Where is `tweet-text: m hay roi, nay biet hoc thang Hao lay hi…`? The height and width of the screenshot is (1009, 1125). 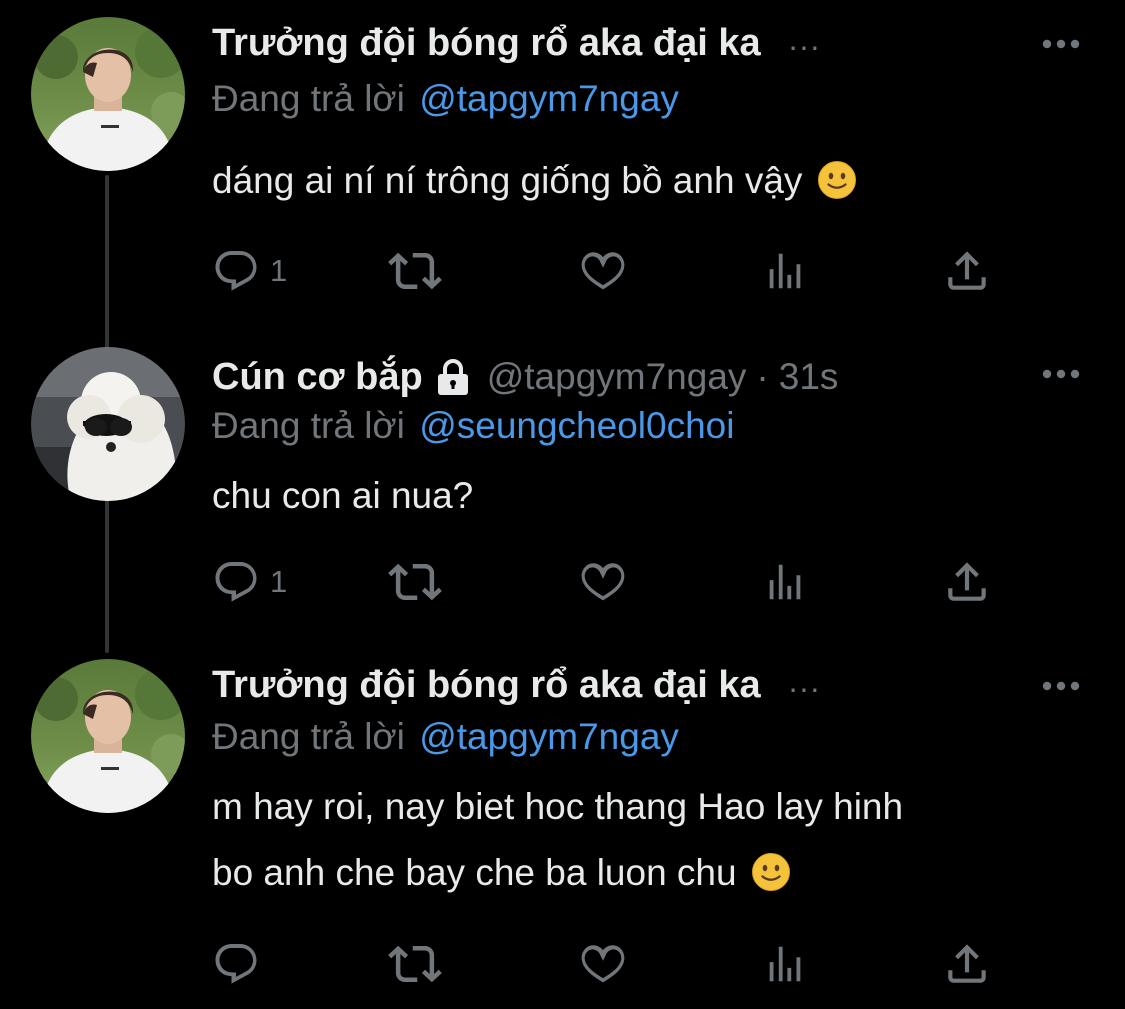 tweet-text: m hay roi, nay biet hoc thang Hao lay hi… is located at coordinates (652, 840).